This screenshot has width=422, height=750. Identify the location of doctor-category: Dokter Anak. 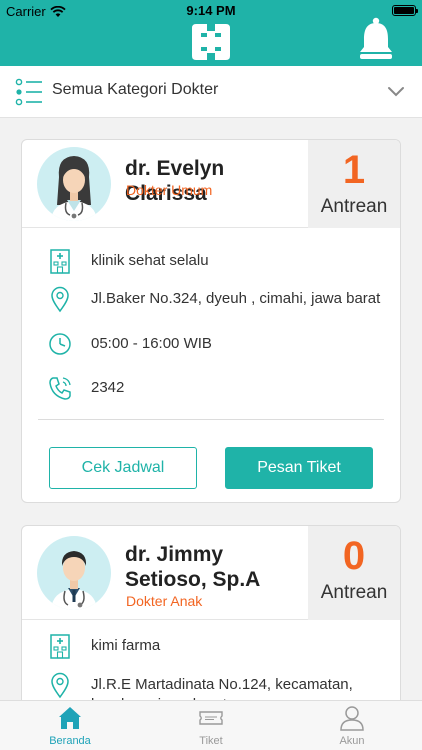
(164, 601).